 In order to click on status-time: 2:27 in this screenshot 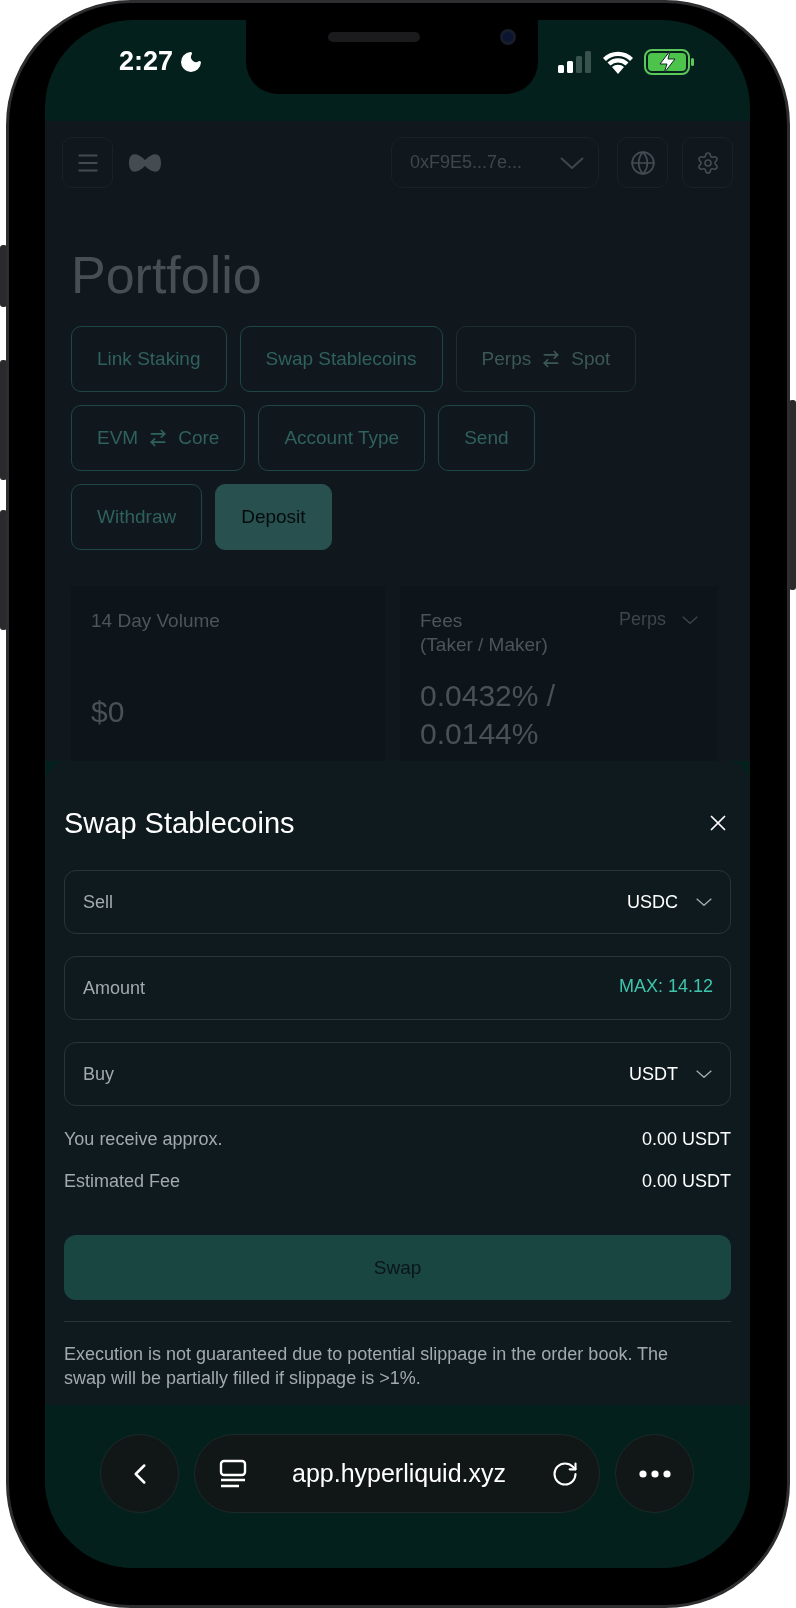, I will do `click(146, 61)`.